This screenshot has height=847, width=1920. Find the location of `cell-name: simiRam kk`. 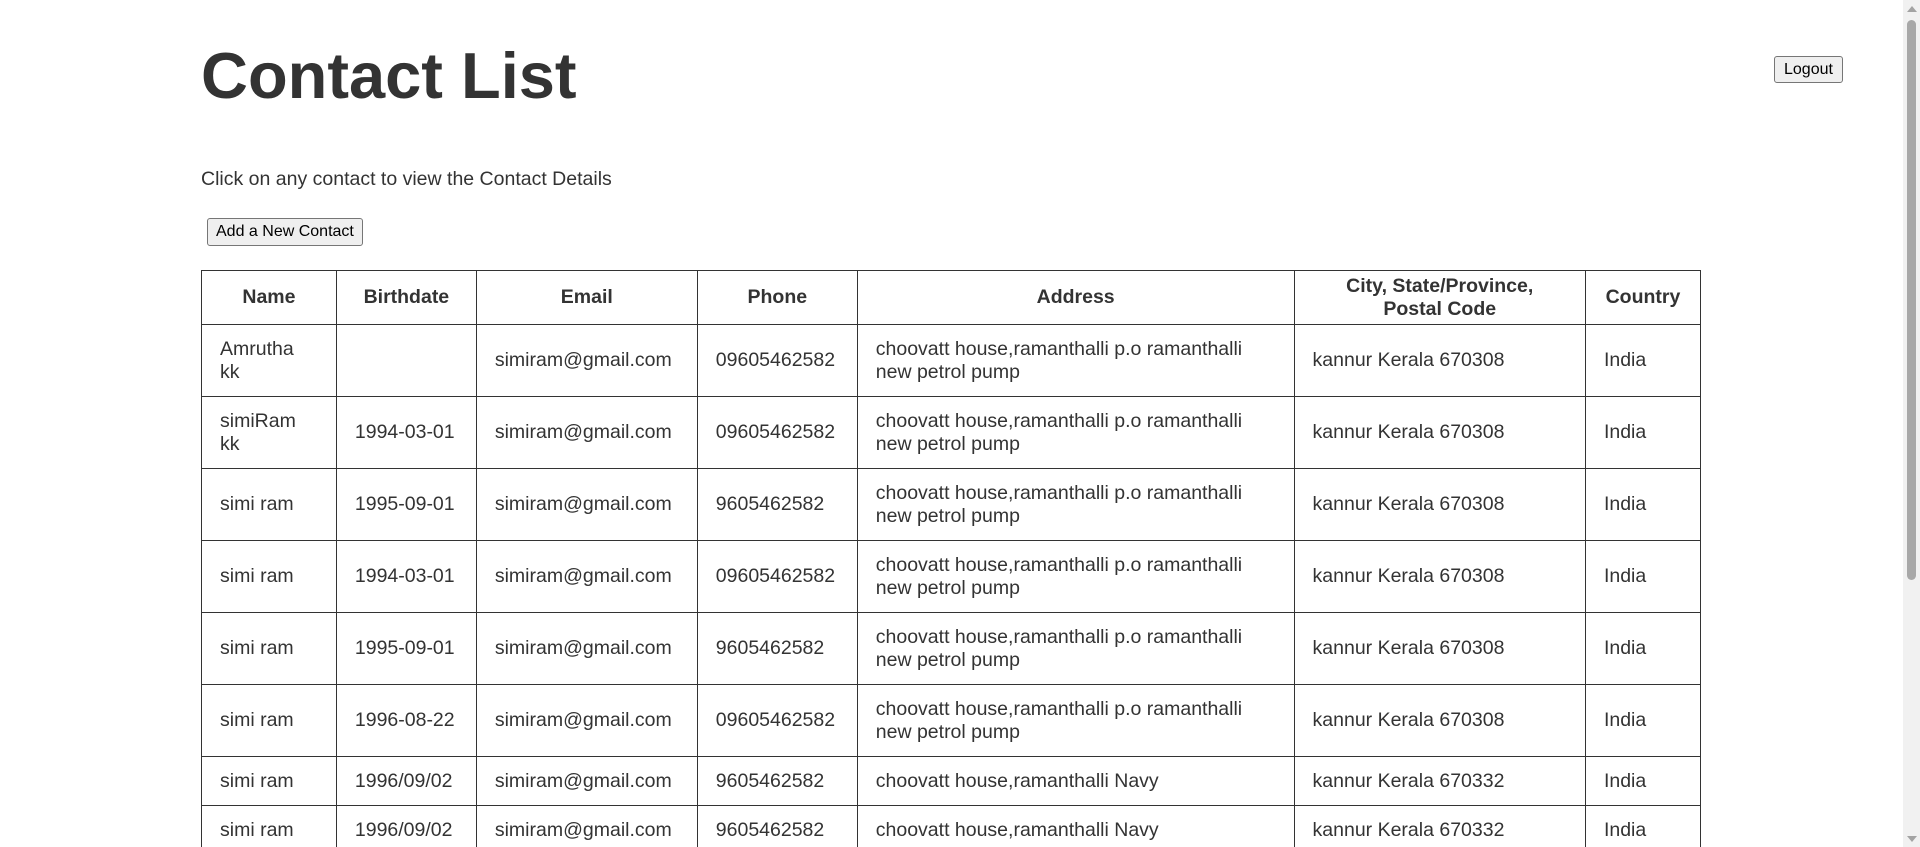

cell-name: simiRam kk is located at coordinates (269, 432).